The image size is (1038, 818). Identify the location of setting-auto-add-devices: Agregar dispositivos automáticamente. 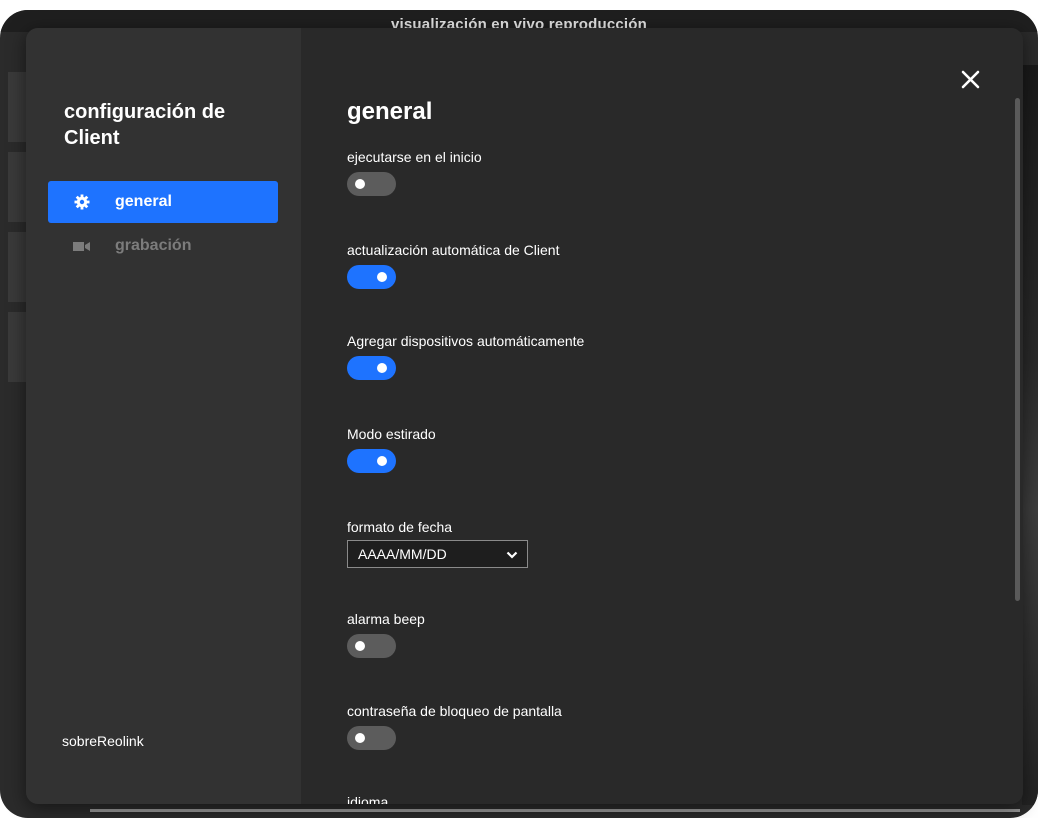
(465, 356).